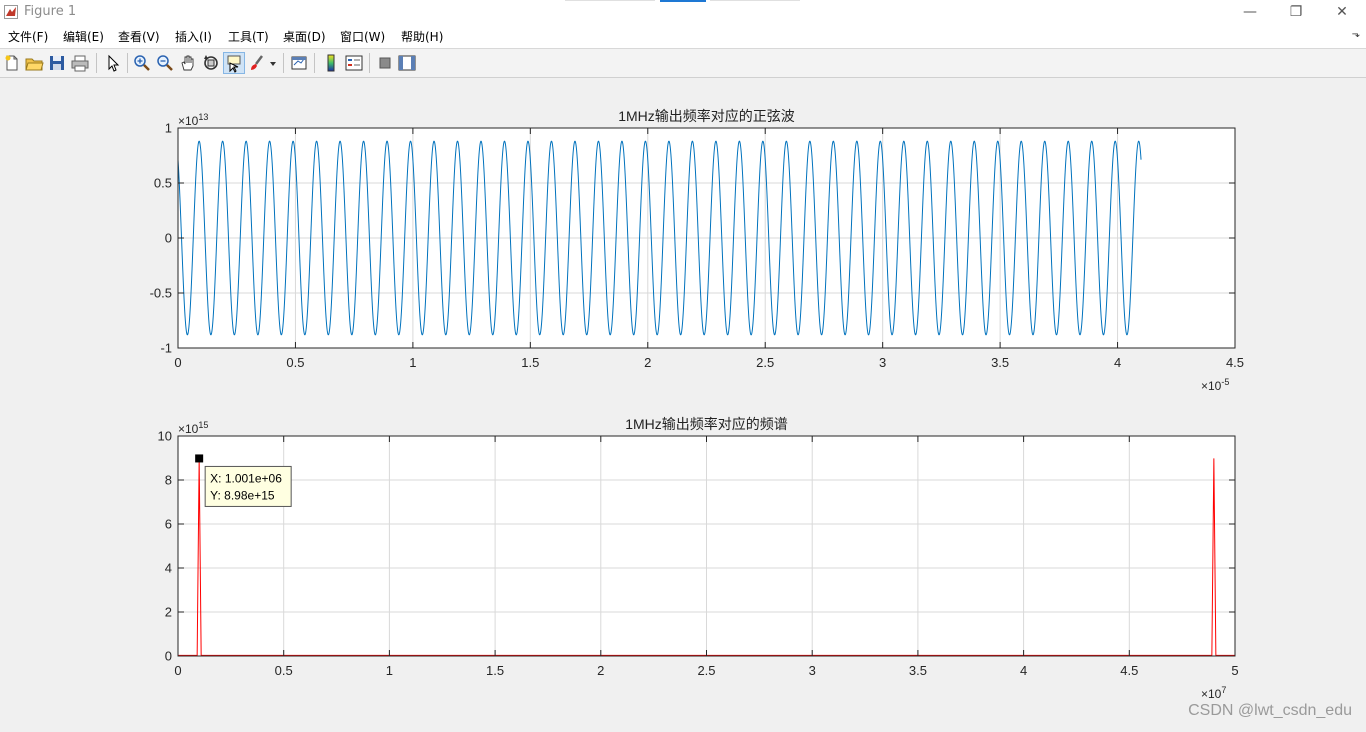 This screenshot has height=732, width=1366. Describe the element at coordinates (168, 128) in the screenshot. I see `y-tick-label: 1` at that location.